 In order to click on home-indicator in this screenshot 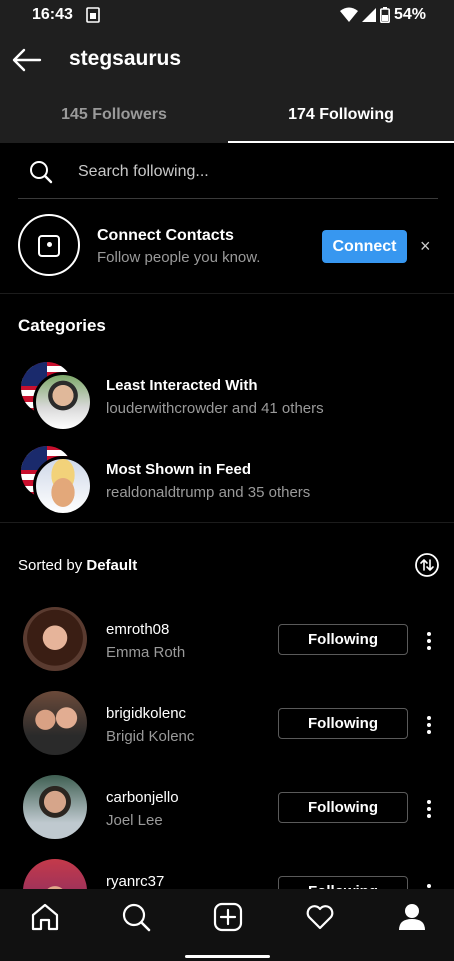, I will do `click(227, 956)`.